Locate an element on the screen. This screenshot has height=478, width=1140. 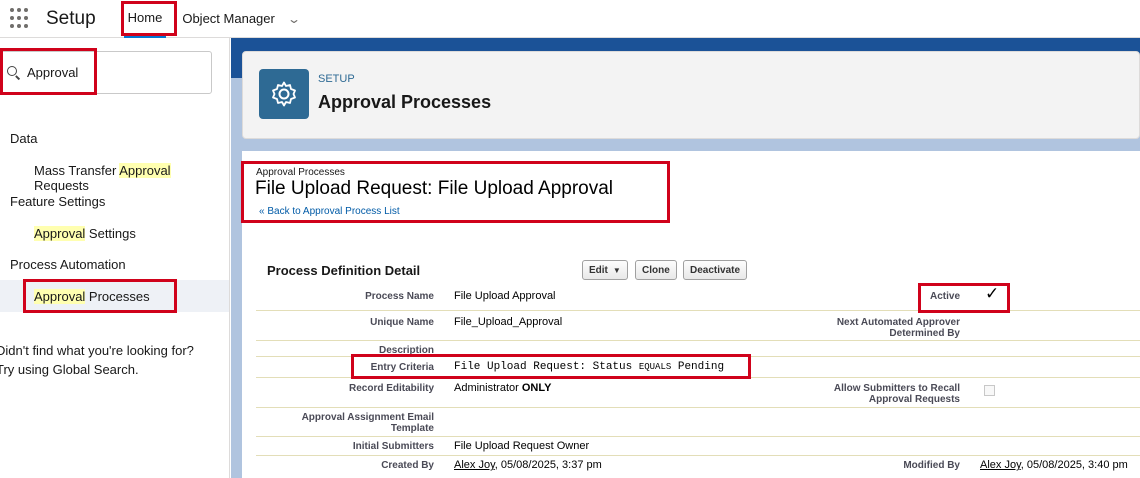
edit-button-label: Edit is located at coordinates (598, 270).